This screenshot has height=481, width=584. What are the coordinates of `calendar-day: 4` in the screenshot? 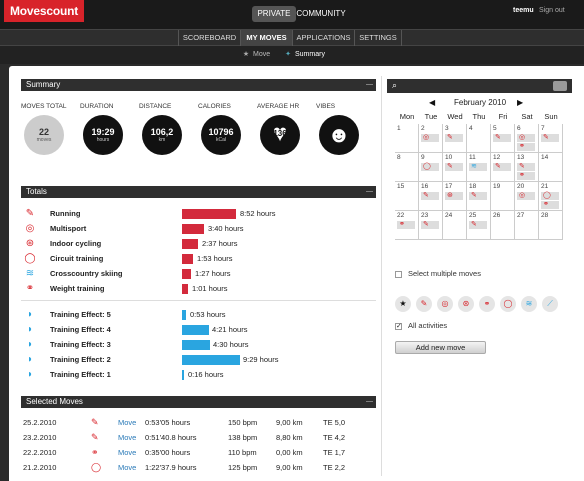 It's located at (479, 138).